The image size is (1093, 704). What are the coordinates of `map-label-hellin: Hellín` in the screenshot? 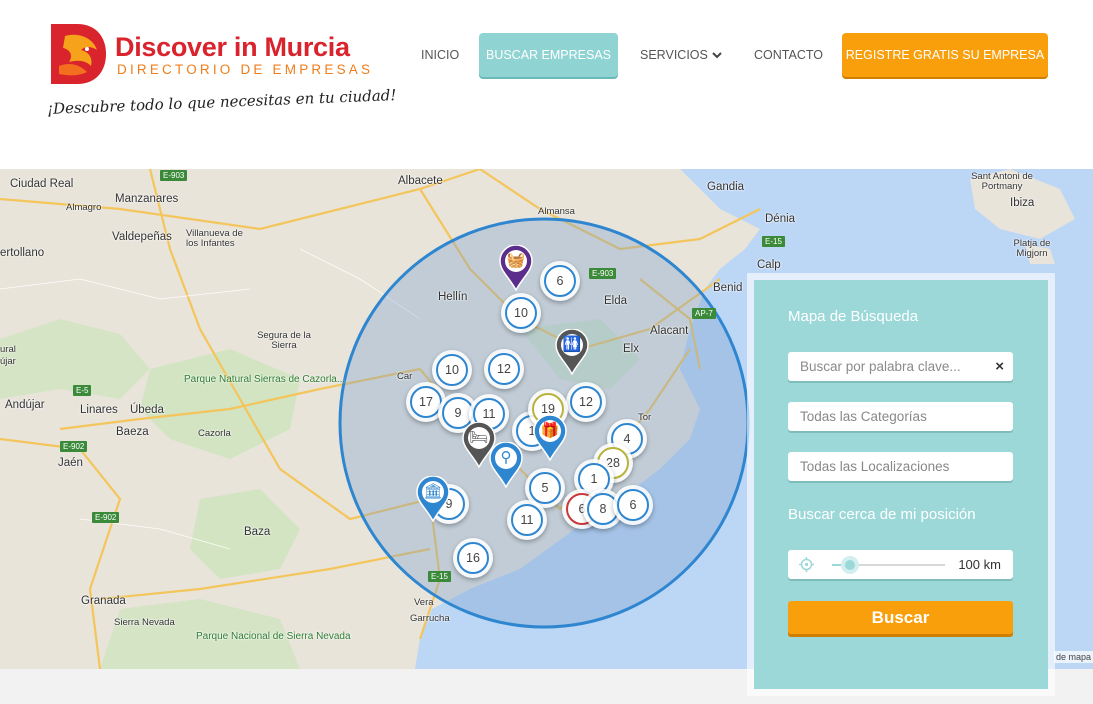 It's located at (453, 297).